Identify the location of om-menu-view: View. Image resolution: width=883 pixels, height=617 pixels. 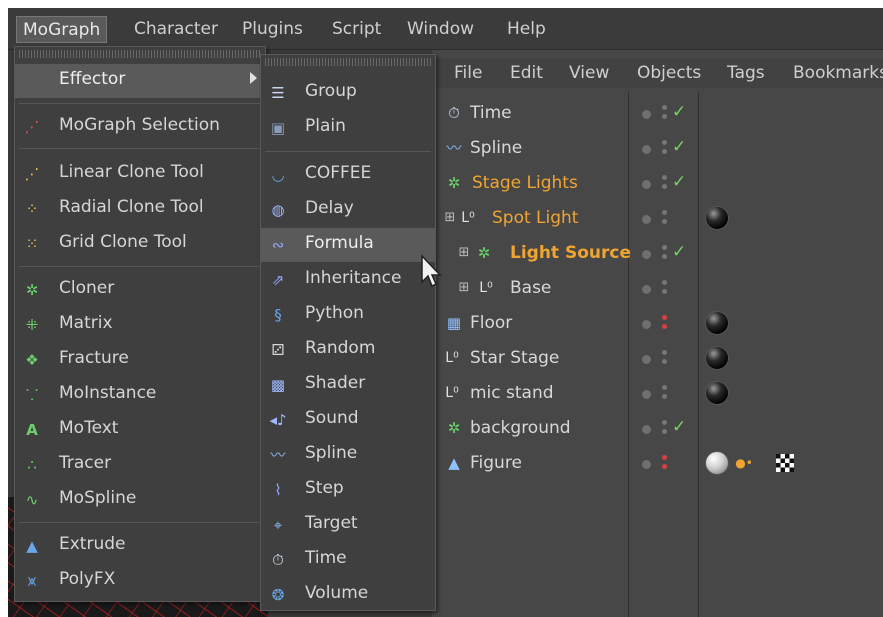
(589, 73).